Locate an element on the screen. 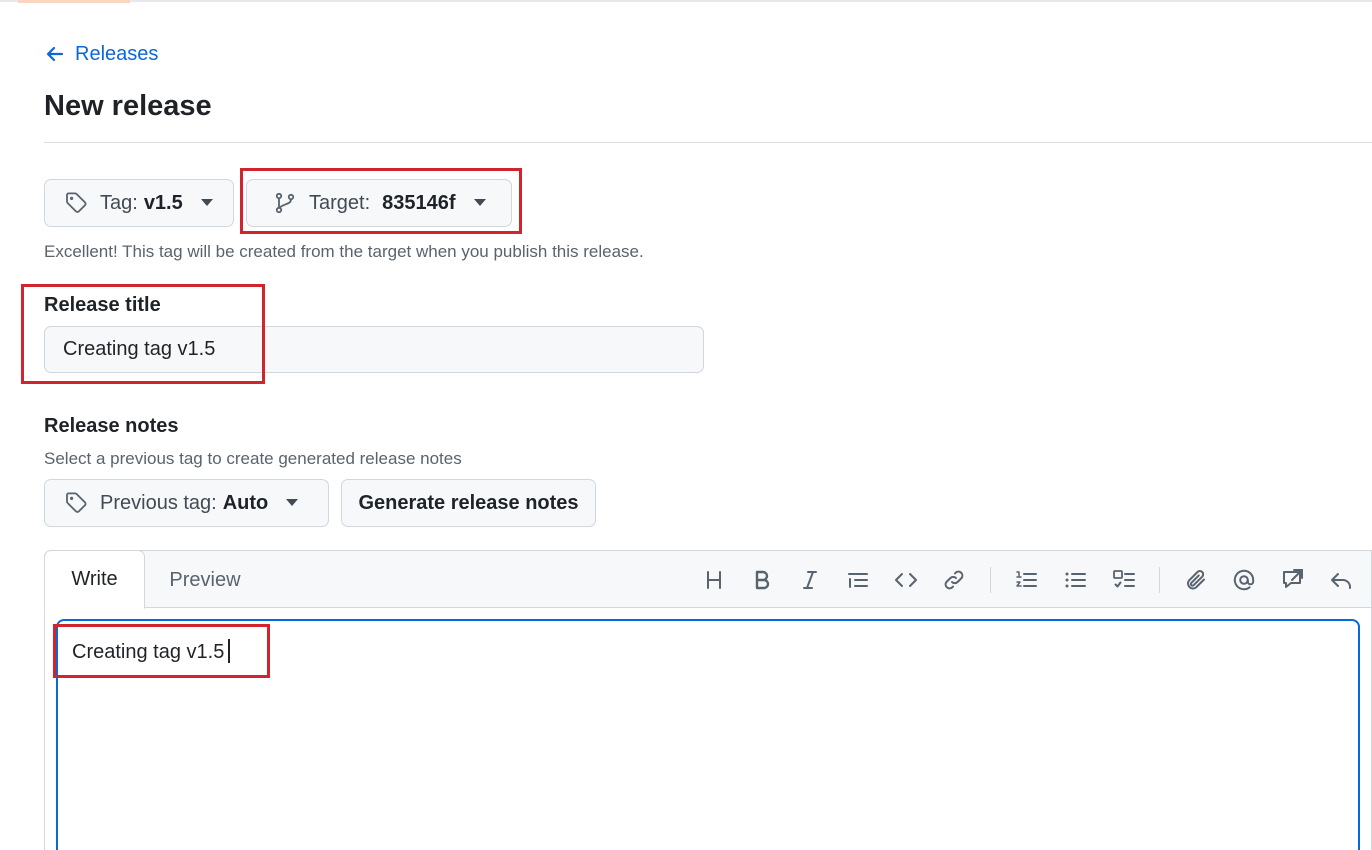 The image size is (1372, 850). target-picker-button: Target: 835146f is located at coordinates (379, 203).